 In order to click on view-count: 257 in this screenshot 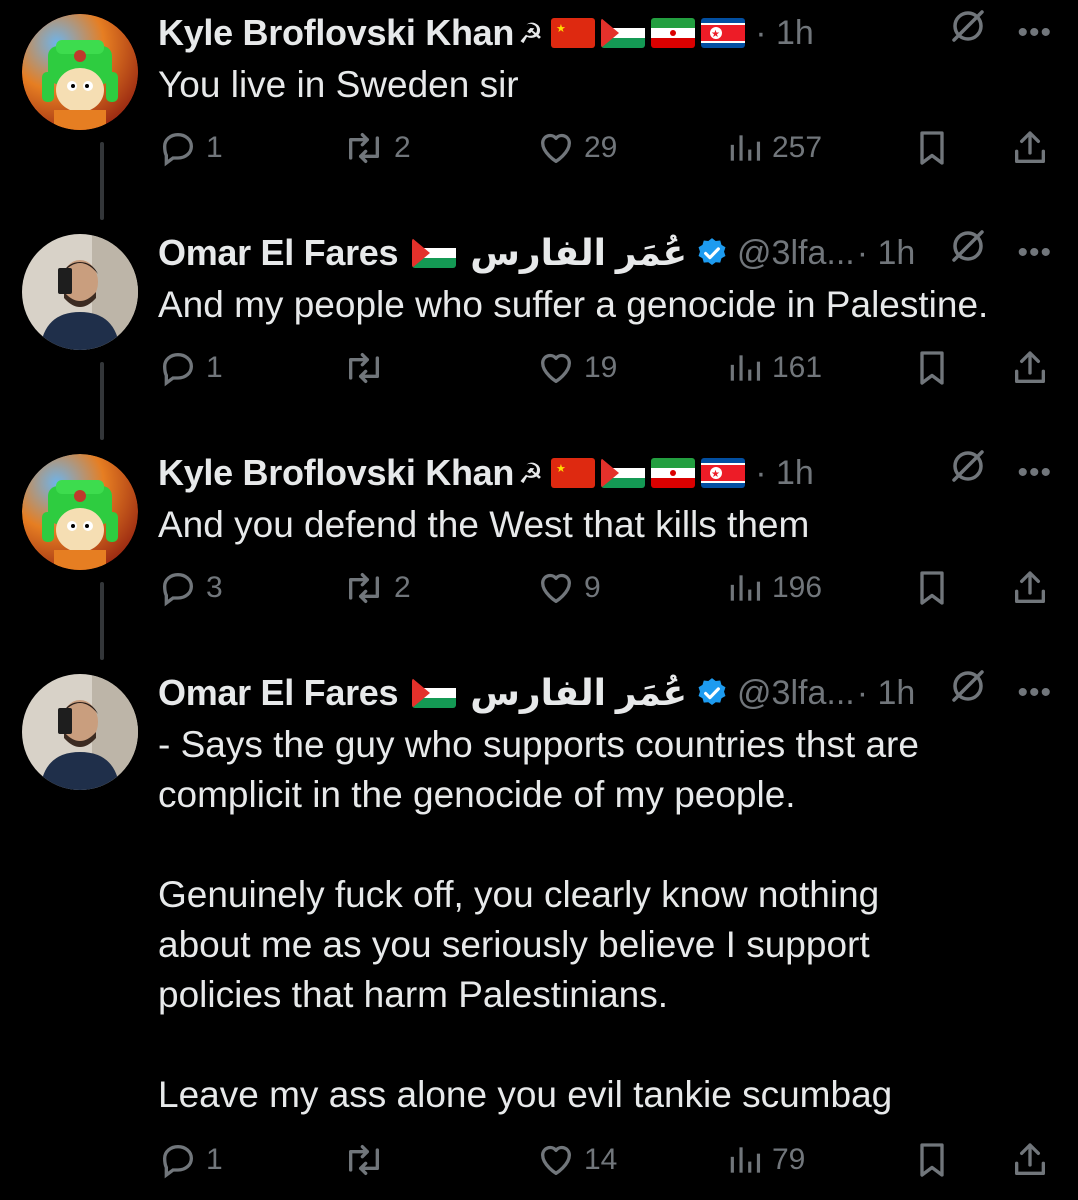, I will do `click(797, 147)`.